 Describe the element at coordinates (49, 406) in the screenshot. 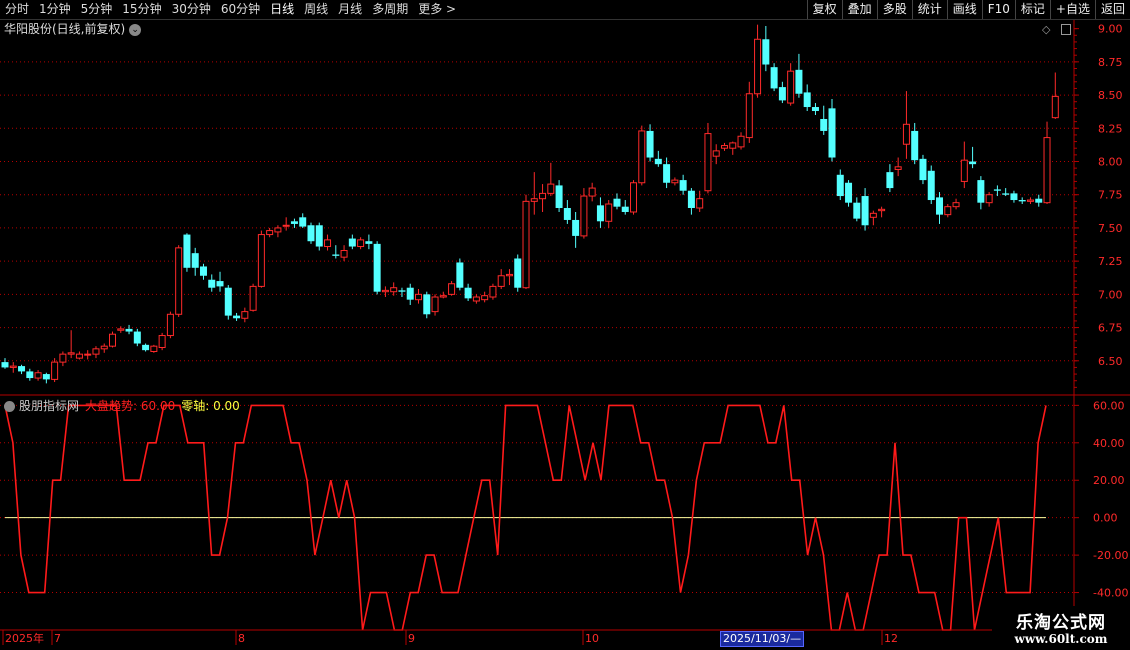

I see `indicator-name: 股朋指标网` at that location.